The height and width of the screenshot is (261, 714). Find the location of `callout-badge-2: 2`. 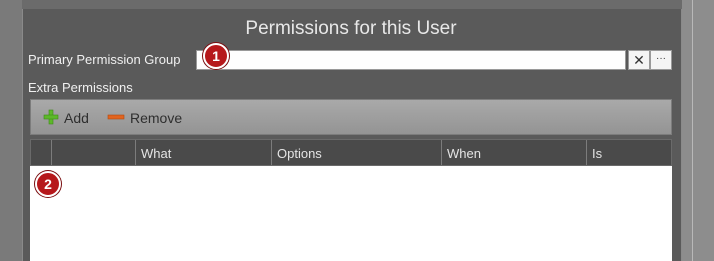

callout-badge-2: 2 is located at coordinates (48, 184).